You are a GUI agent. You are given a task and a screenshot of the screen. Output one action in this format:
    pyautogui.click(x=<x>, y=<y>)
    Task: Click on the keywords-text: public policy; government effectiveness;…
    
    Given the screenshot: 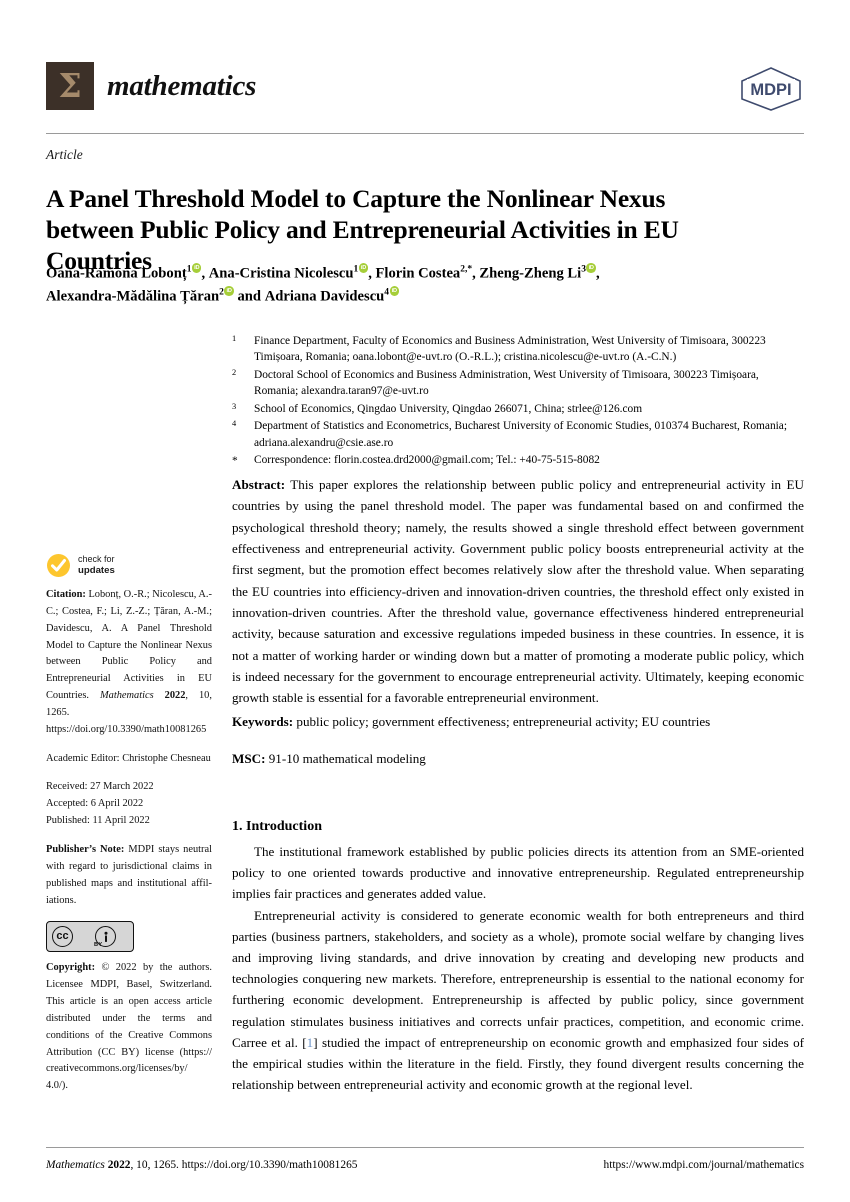 What is the action you would take?
    pyautogui.click(x=503, y=721)
    